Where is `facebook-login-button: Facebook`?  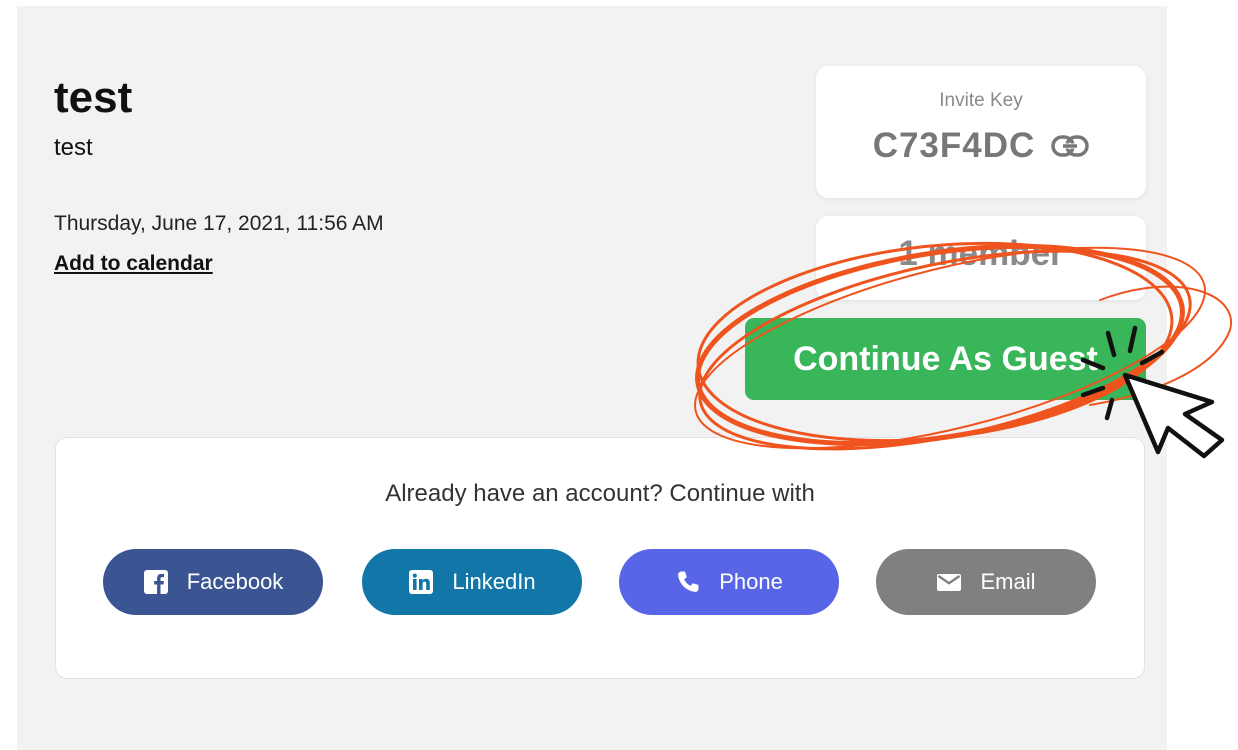 facebook-login-button: Facebook is located at coordinates (213, 582).